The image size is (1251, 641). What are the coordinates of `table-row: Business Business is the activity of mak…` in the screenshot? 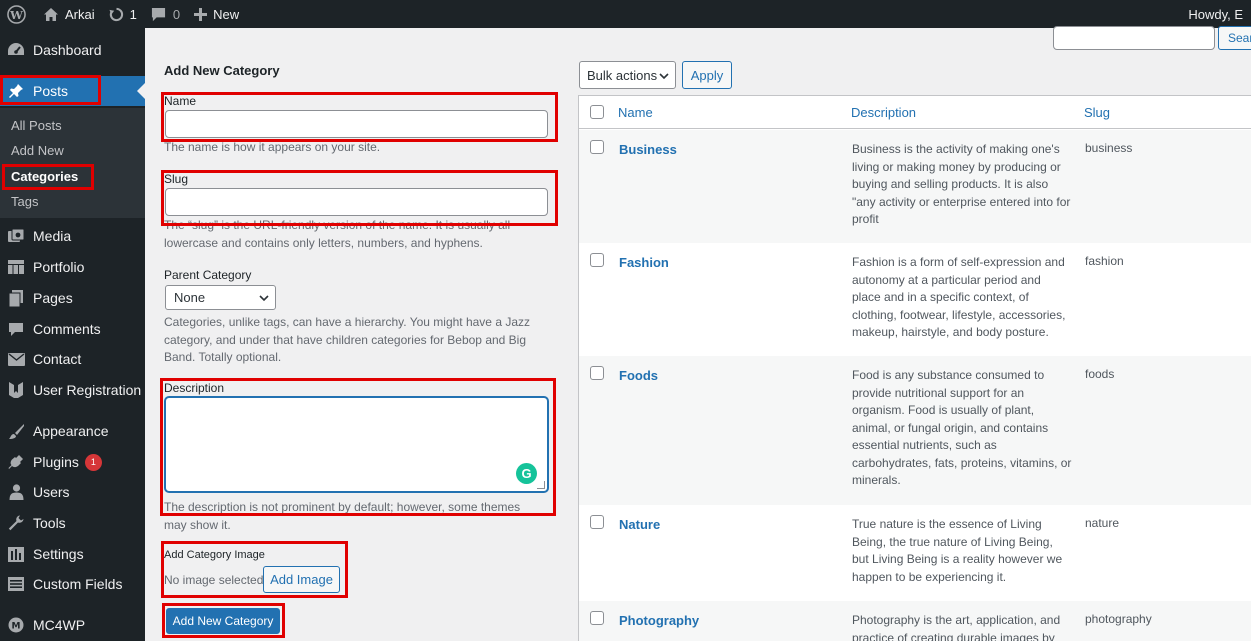 It's located at (915, 186).